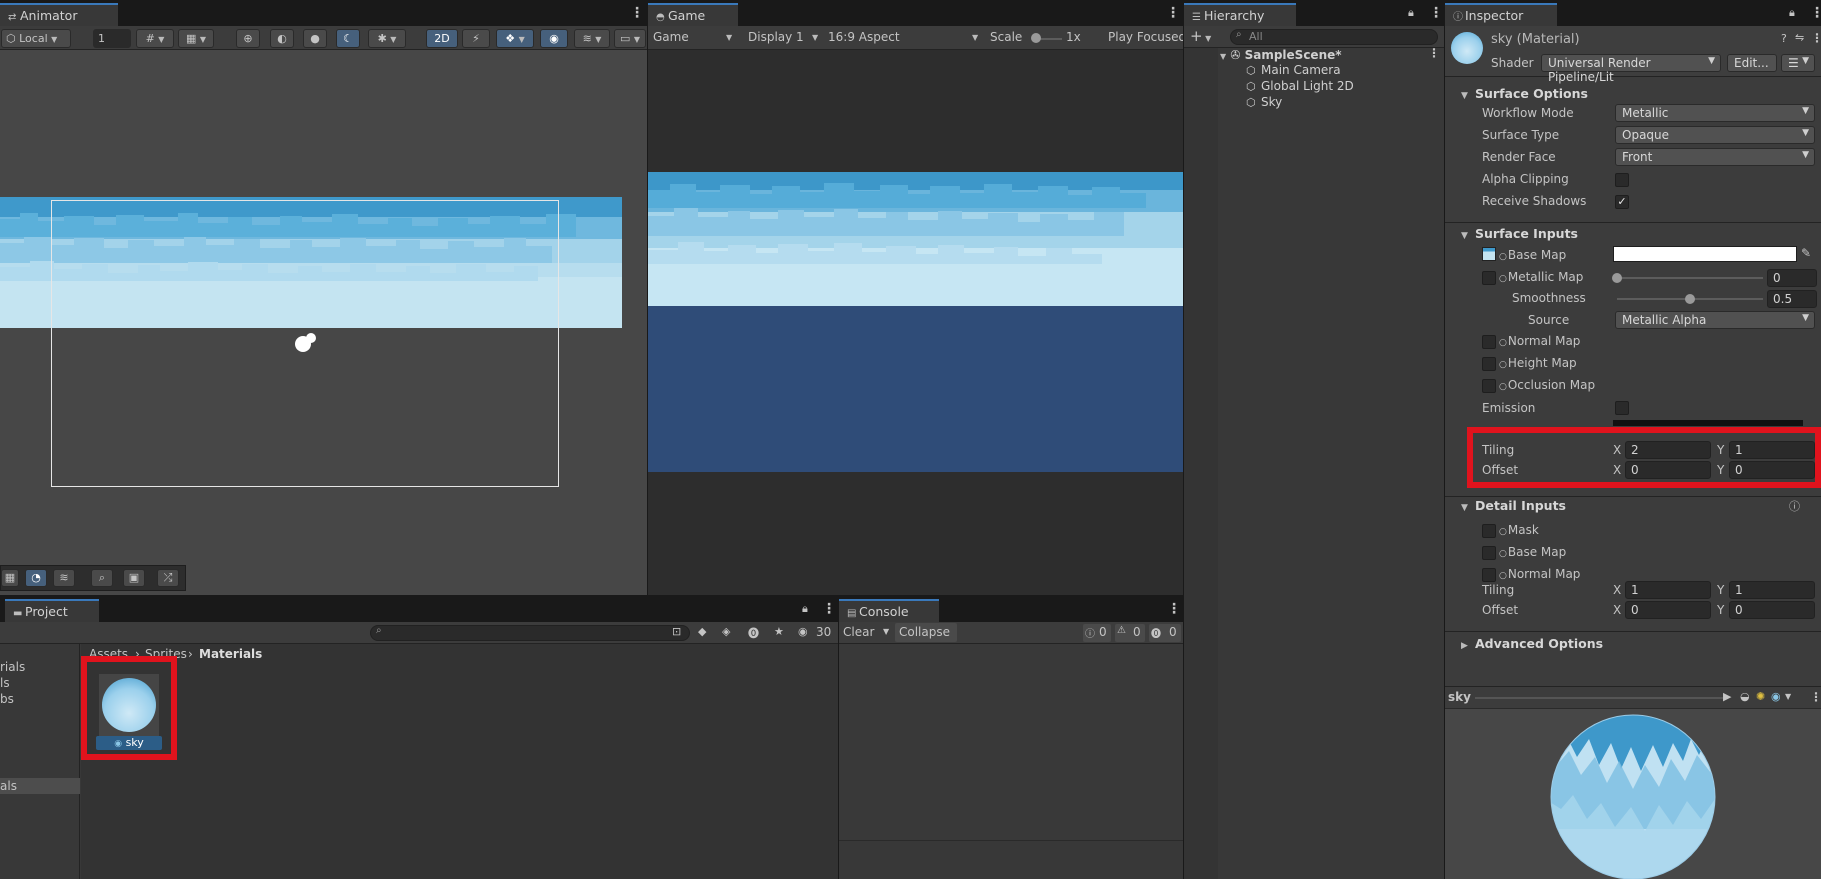  I want to click on hierarchy-item-sky: ⬡ Sky, so click(1264, 102).